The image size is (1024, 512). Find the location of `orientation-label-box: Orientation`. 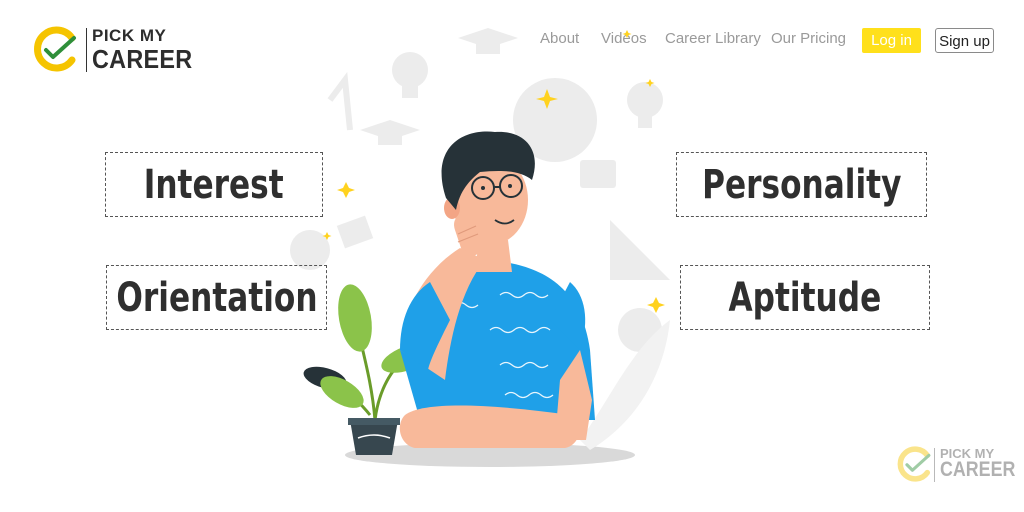

orientation-label-box: Orientation is located at coordinates (216, 297).